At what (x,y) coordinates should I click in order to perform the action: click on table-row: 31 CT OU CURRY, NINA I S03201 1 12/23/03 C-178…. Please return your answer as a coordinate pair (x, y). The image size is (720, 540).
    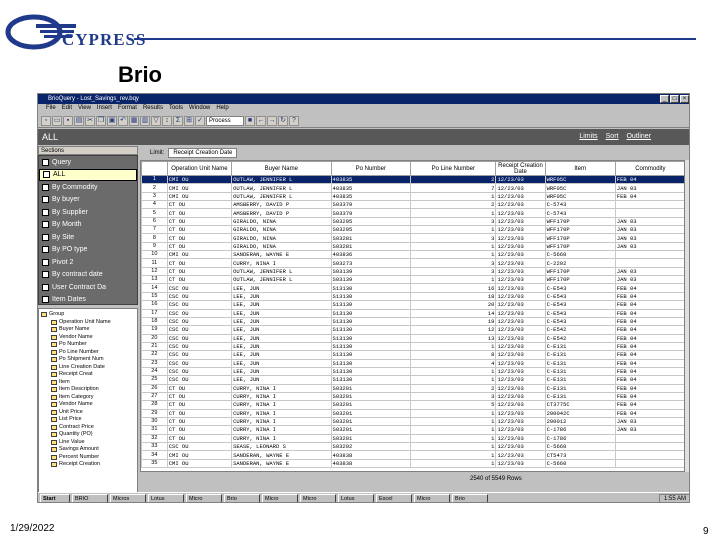
    Looking at the image, I should click on (412, 430).